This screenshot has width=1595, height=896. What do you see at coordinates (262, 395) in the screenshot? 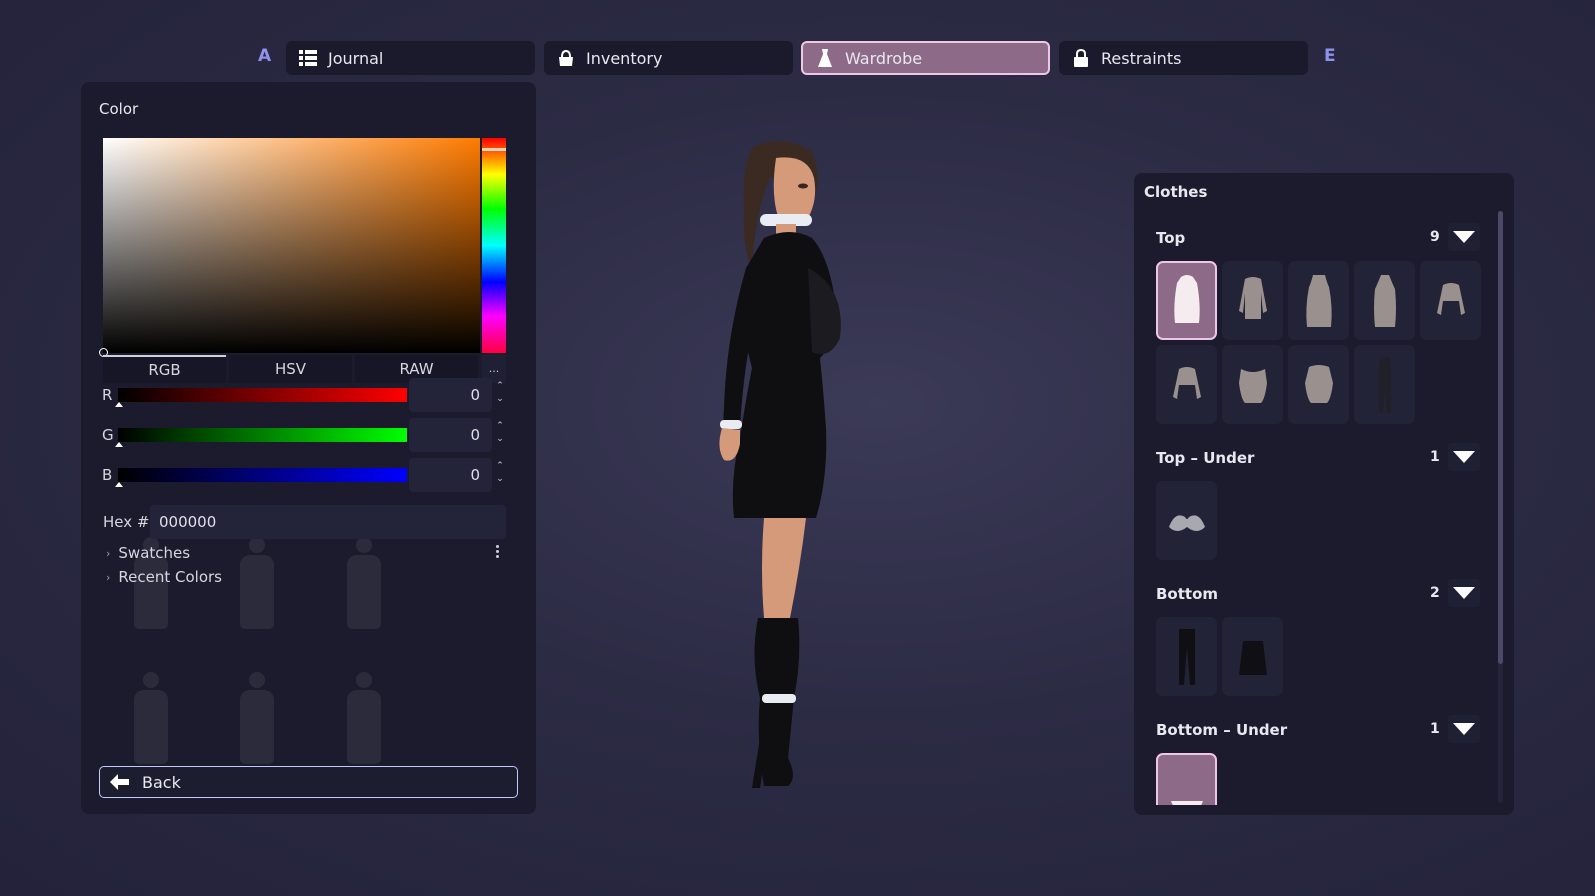
I see `red-slider` at bounding box center [262, 395].